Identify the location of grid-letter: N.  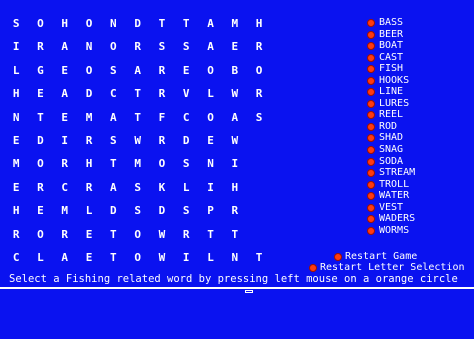
(16, 117).